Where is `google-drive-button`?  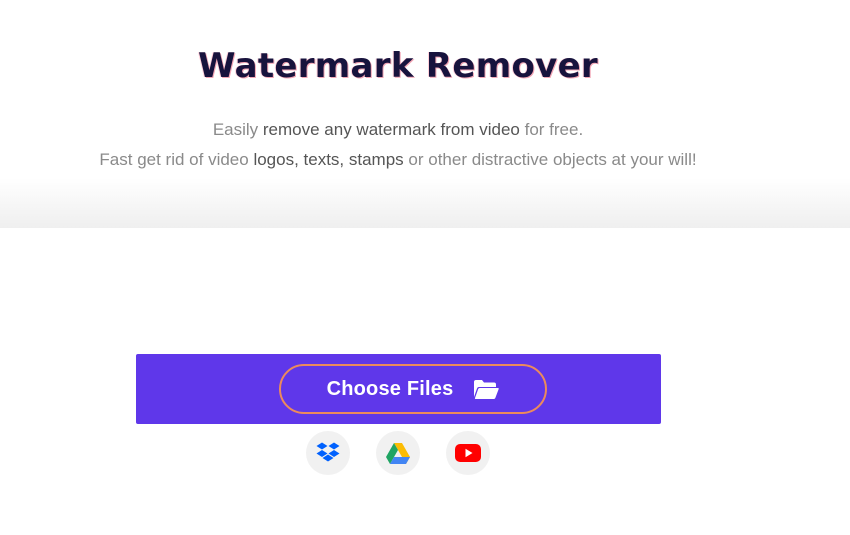
google-drive-button is located at coordinates (398, 453).